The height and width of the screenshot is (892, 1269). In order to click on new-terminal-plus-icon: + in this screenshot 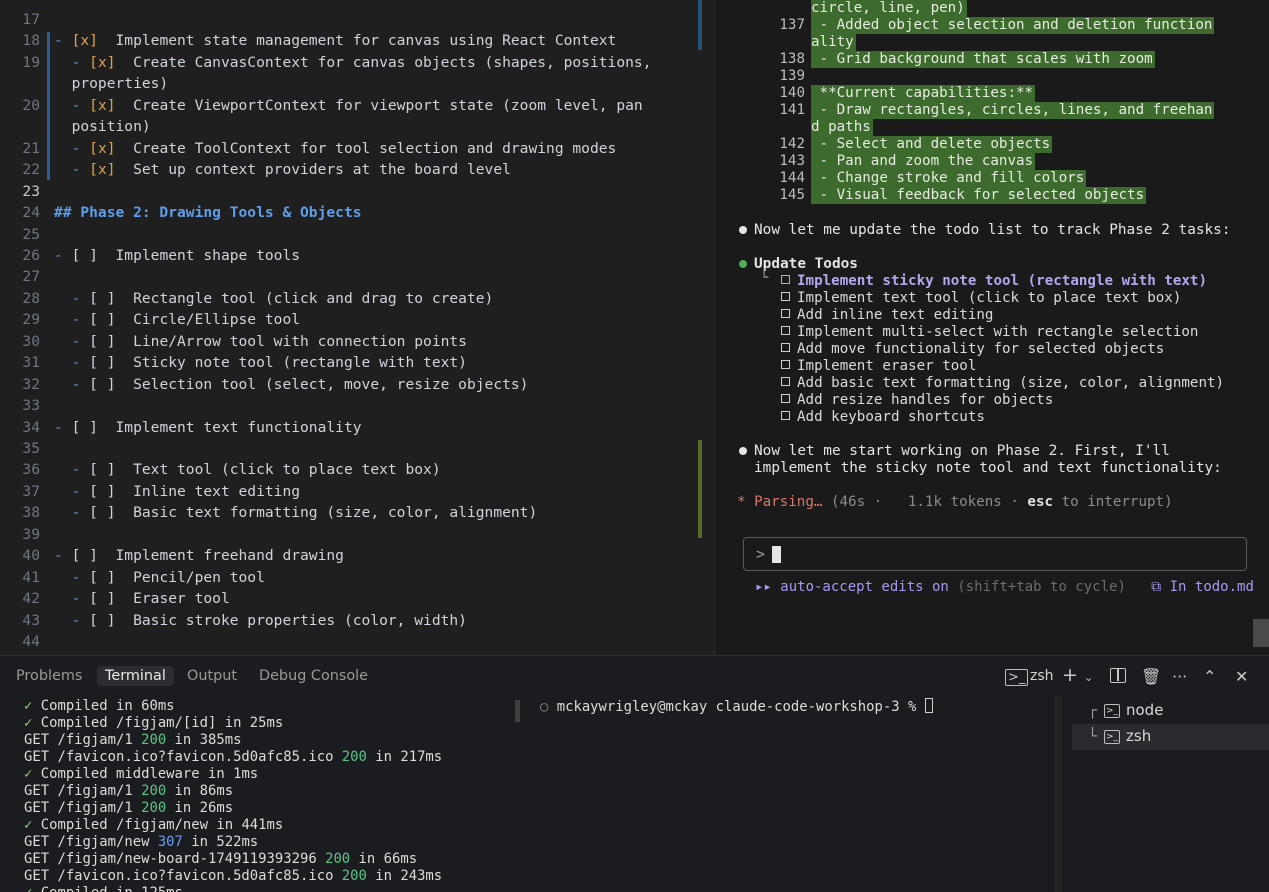, I will do `click(1070, 675)`.